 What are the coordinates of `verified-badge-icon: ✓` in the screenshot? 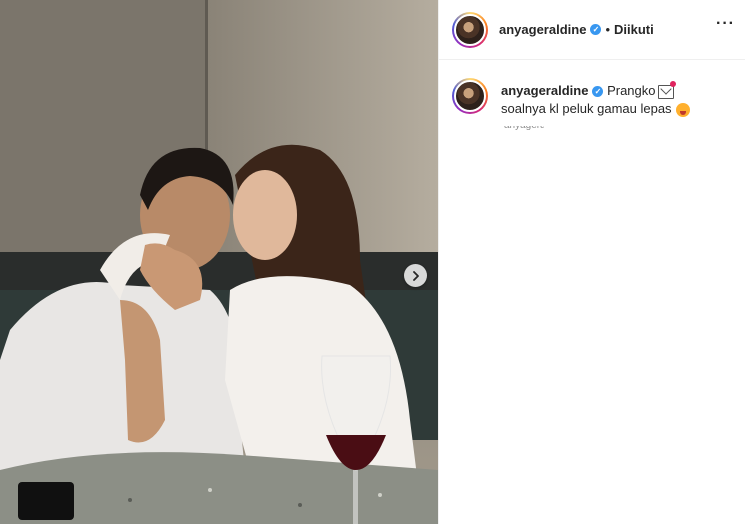 It's located at (596, 29).